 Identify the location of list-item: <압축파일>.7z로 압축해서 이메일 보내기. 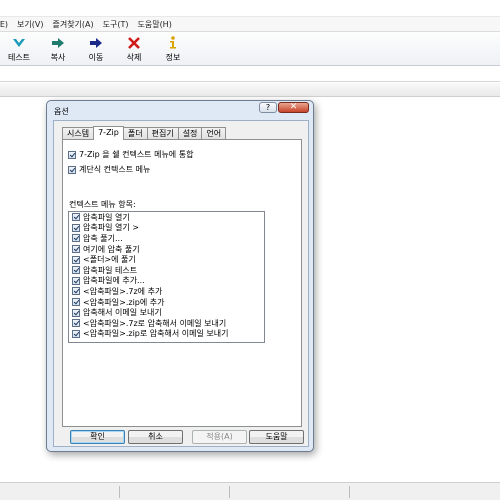
(166, 323).